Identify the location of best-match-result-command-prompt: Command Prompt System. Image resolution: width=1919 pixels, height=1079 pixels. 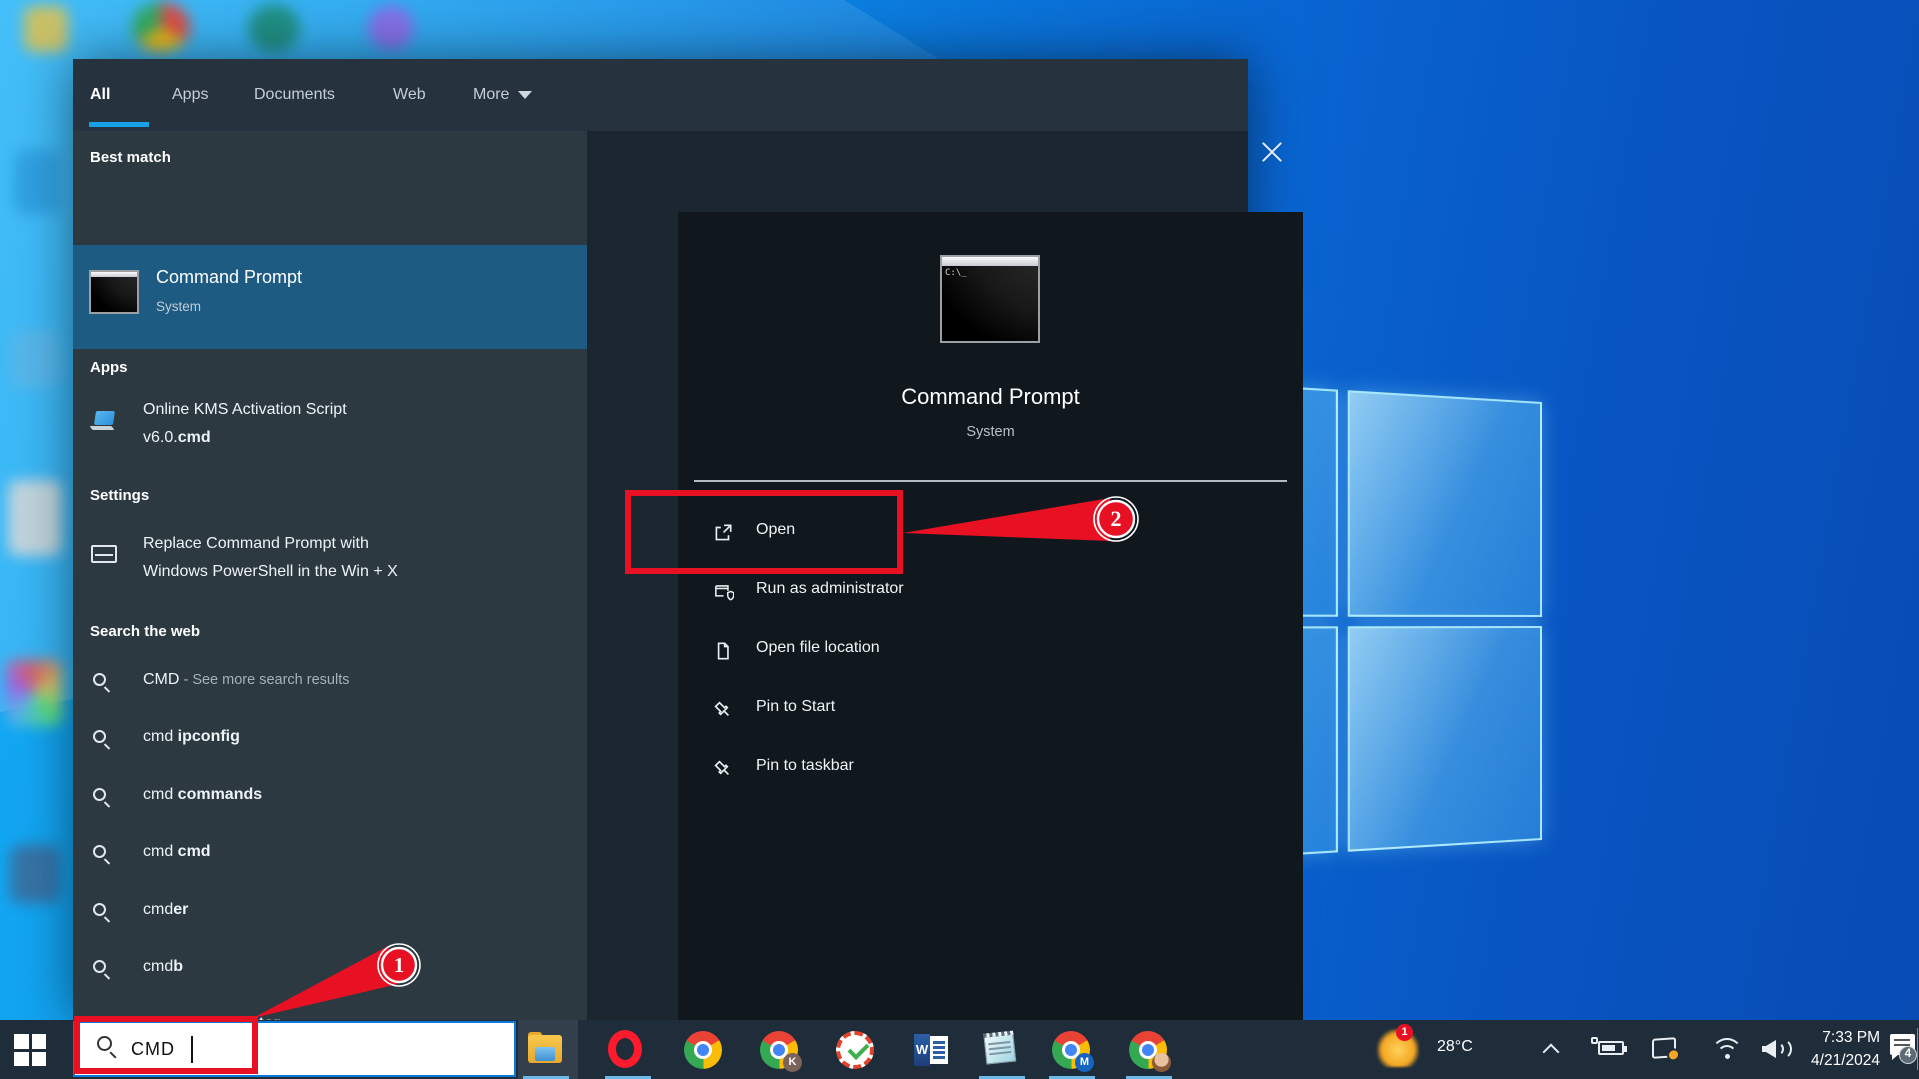
(330, 297).